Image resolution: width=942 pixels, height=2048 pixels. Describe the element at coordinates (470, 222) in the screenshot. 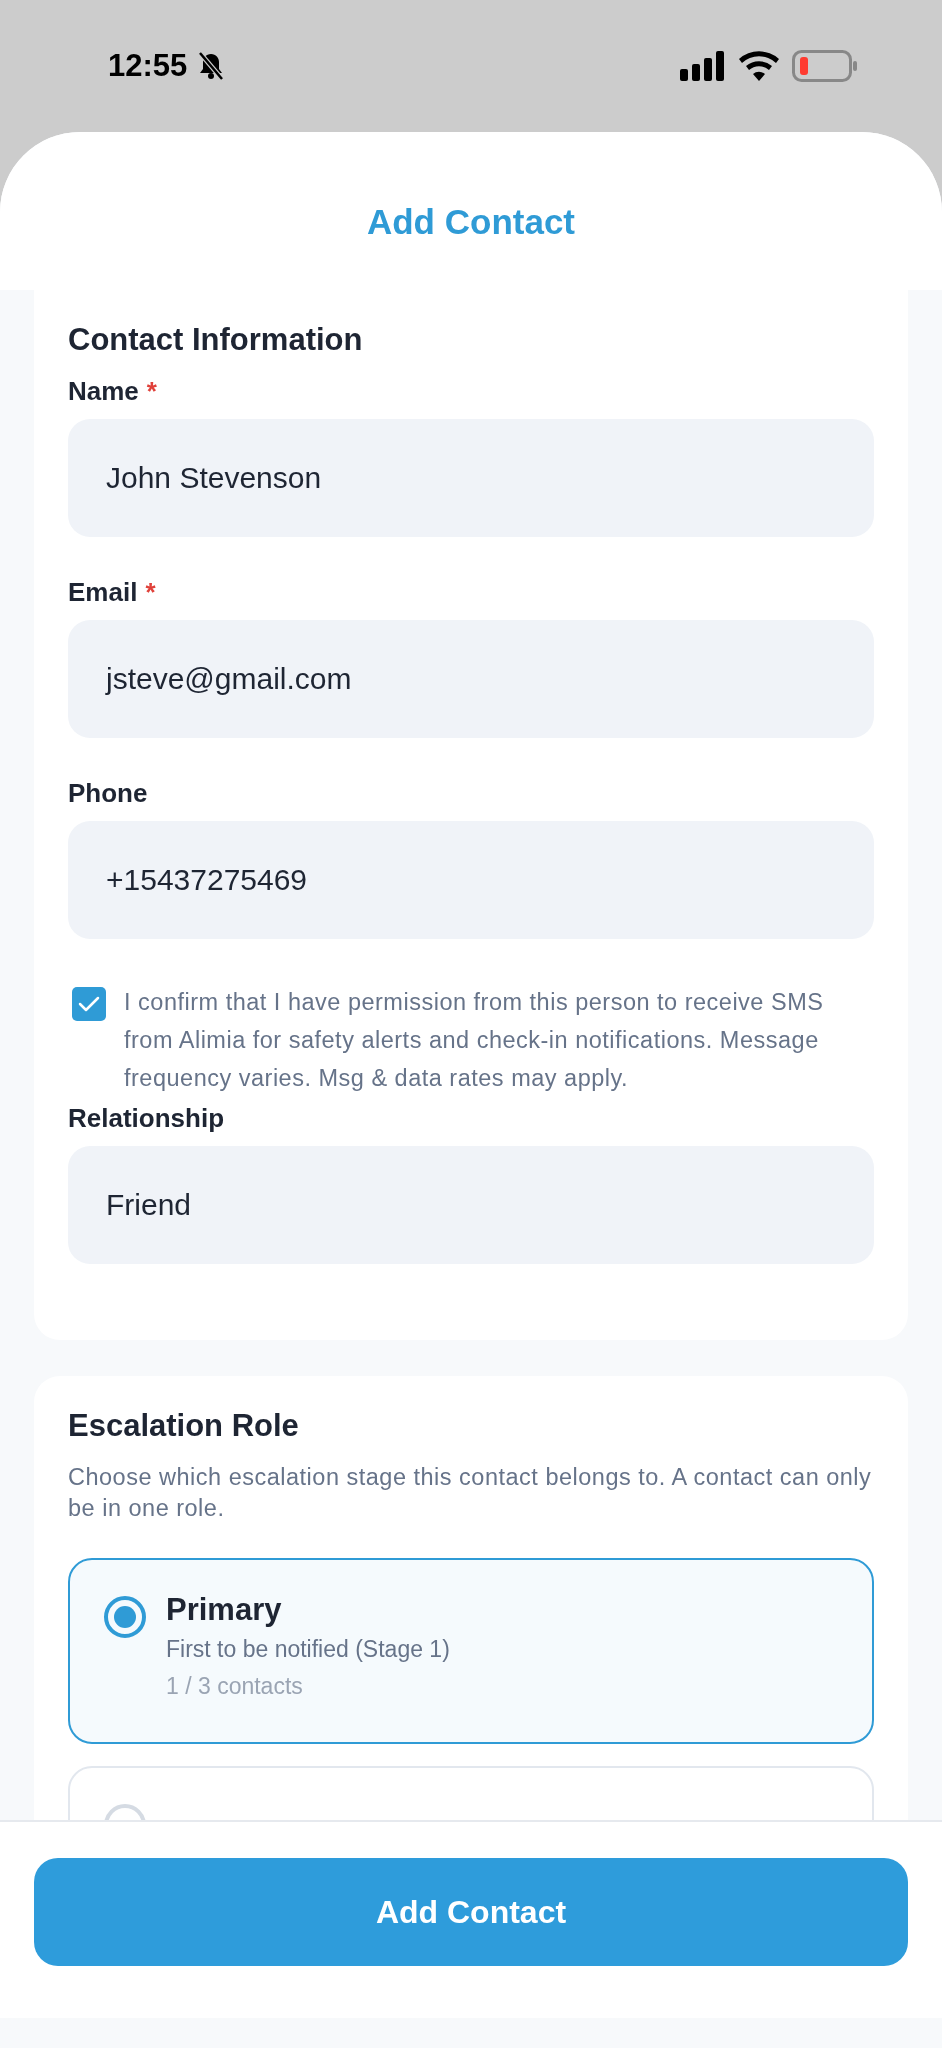

I see `screen-title: Add Contact` at that location.